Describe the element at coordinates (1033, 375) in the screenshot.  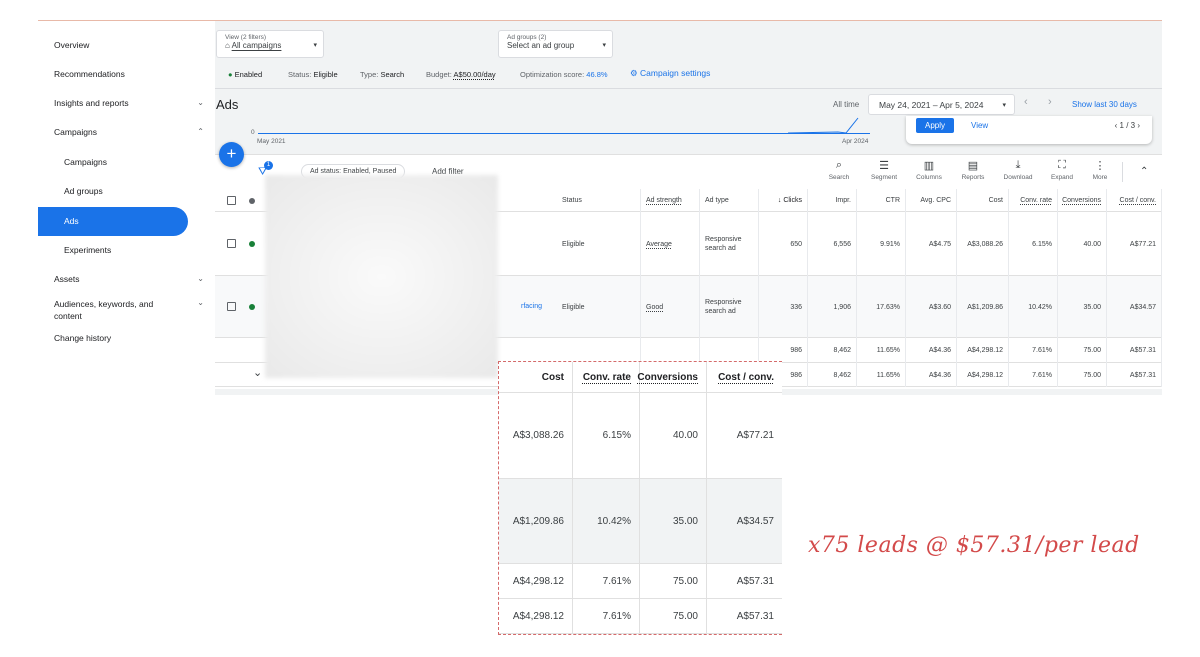
I see `table-cell: 7.61%` at that location.